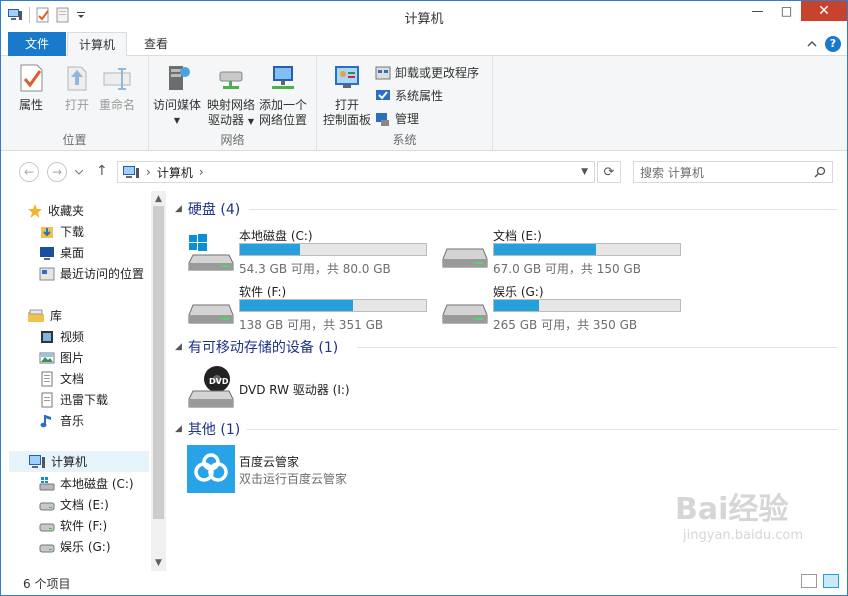 Image resolution: width=848 pixels, height=596 pixels. What do you see at coordinates (102, 171) in the screenshot?
I see `up-button: ↑` at bounding box center [102, 171].